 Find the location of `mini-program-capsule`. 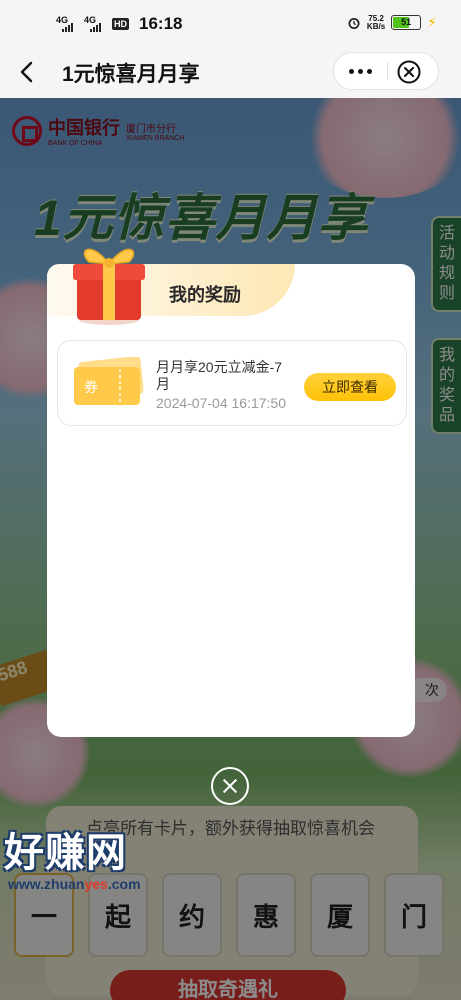

mini-program-capsule is located at coordinates (386, 71).